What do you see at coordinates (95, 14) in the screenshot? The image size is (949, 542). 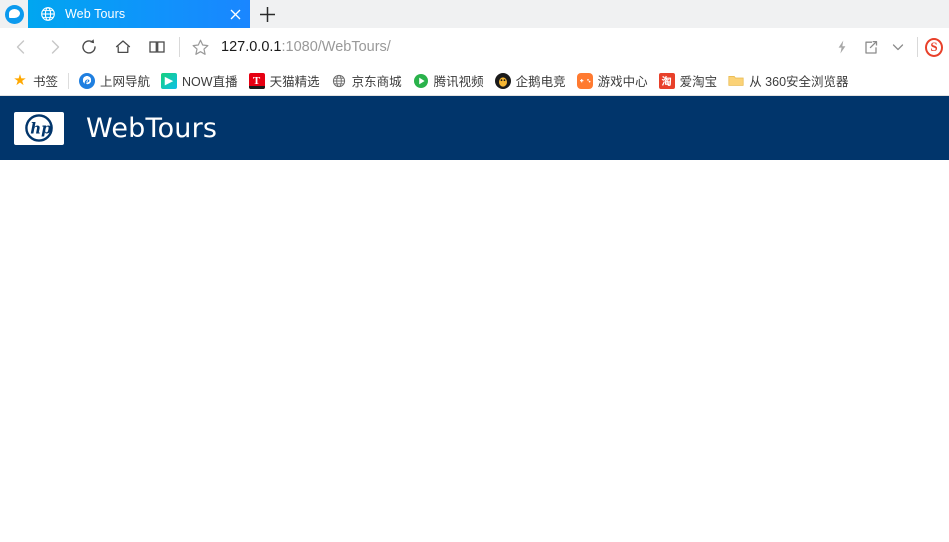 I see `tab-title: Web Tours` at bounding box center [95, 14].